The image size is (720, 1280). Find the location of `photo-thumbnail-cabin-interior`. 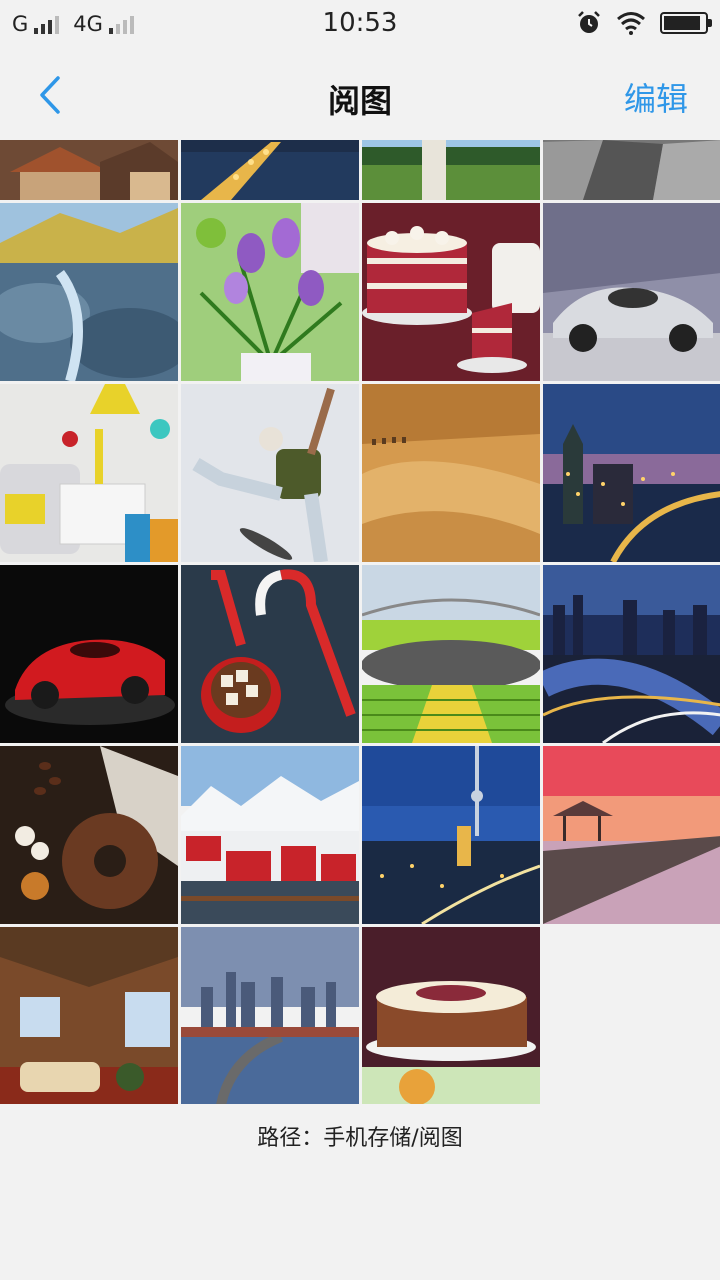

photo-thumbnail-cabin-interior is located at coordinates (89, 1015).